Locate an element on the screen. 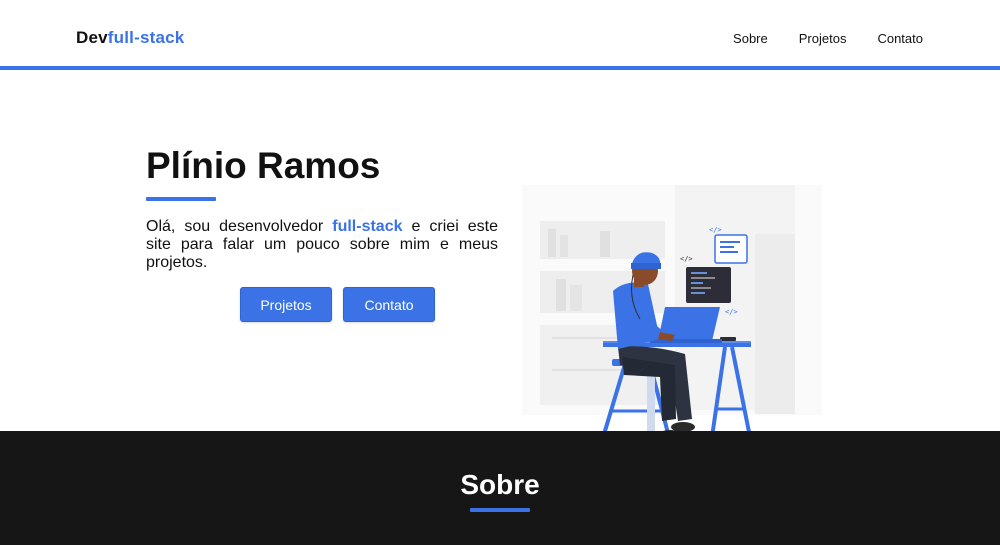 The height and width of the screenshot is (545, 1000). nav-link-projetos: Projetos is located at coordinates (823, 38).